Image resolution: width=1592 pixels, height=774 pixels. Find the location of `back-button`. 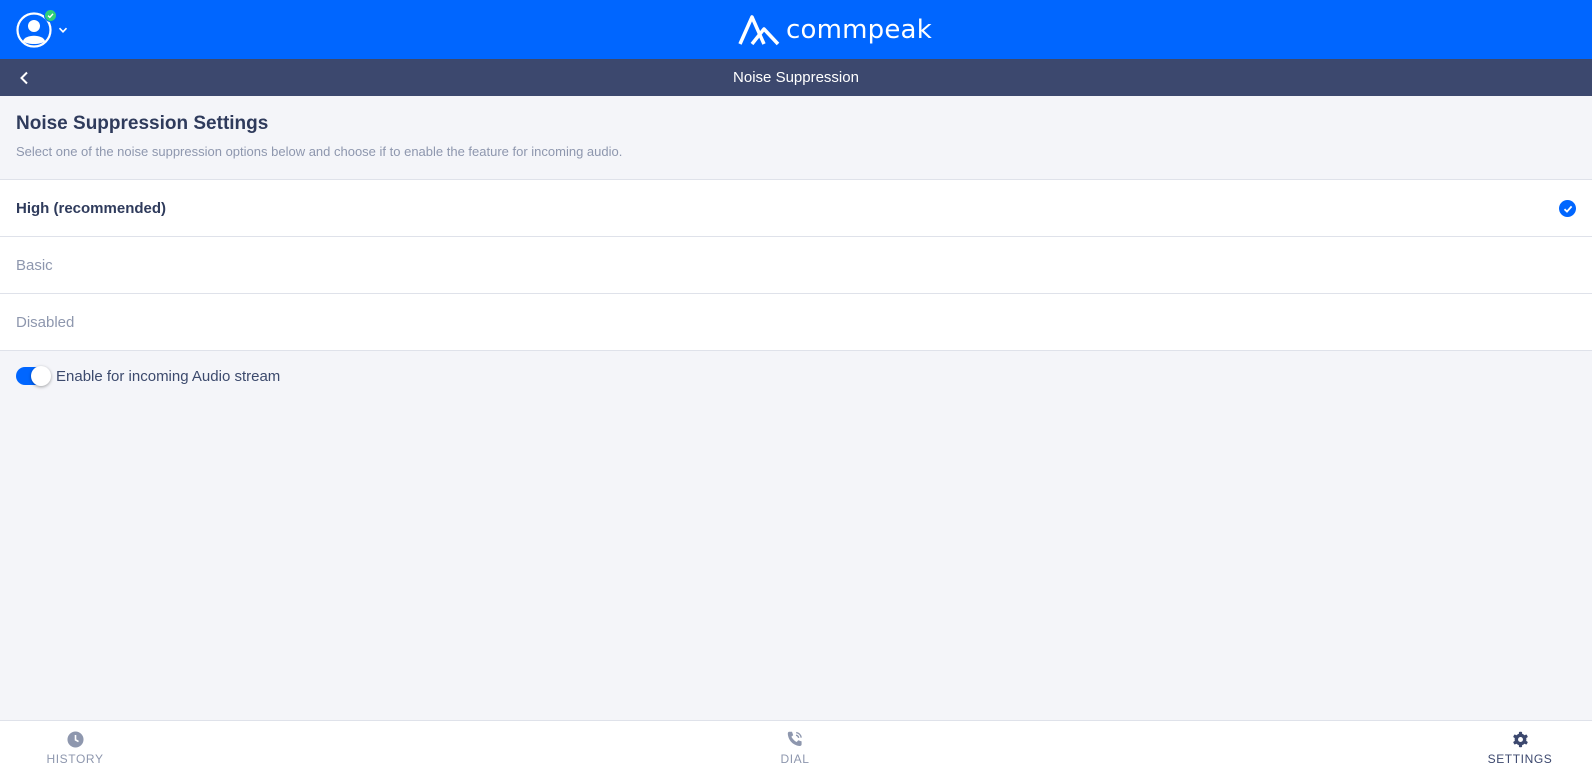

back-button is located at coordinates (24, 78).